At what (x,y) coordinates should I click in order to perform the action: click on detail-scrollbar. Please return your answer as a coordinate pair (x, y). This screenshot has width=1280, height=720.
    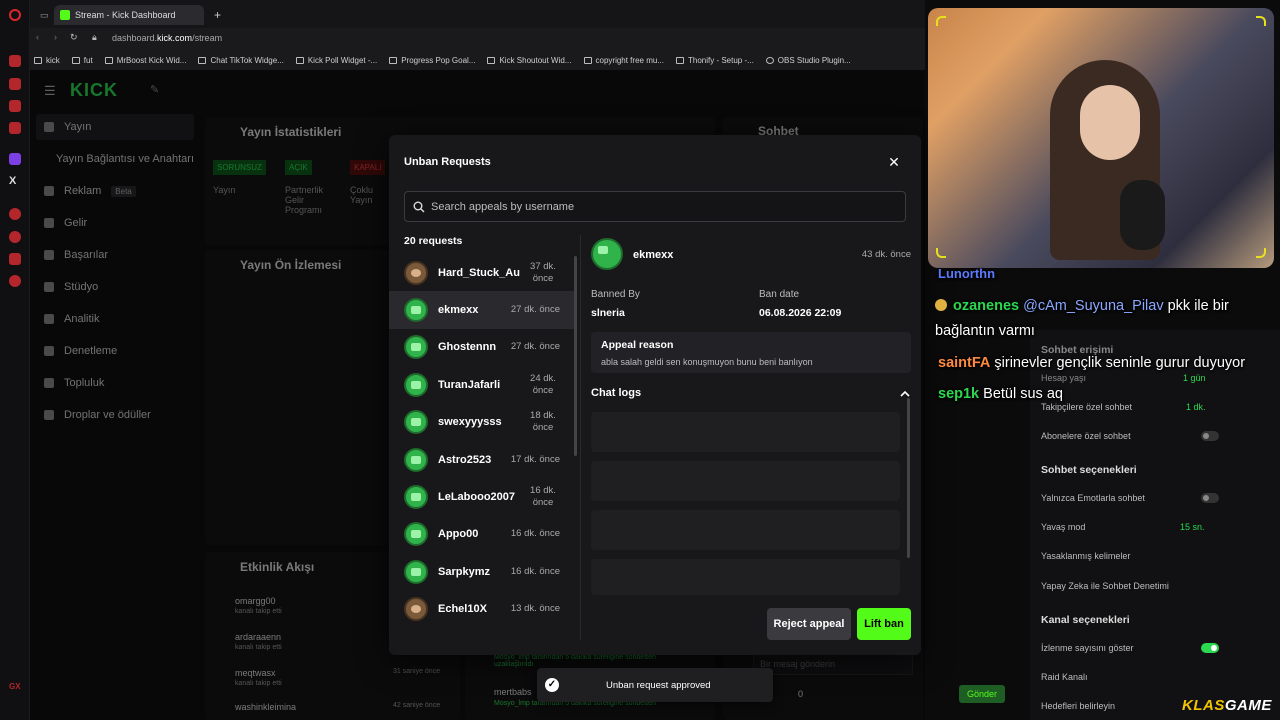
    Looking at the image, I should click on (908, 478).